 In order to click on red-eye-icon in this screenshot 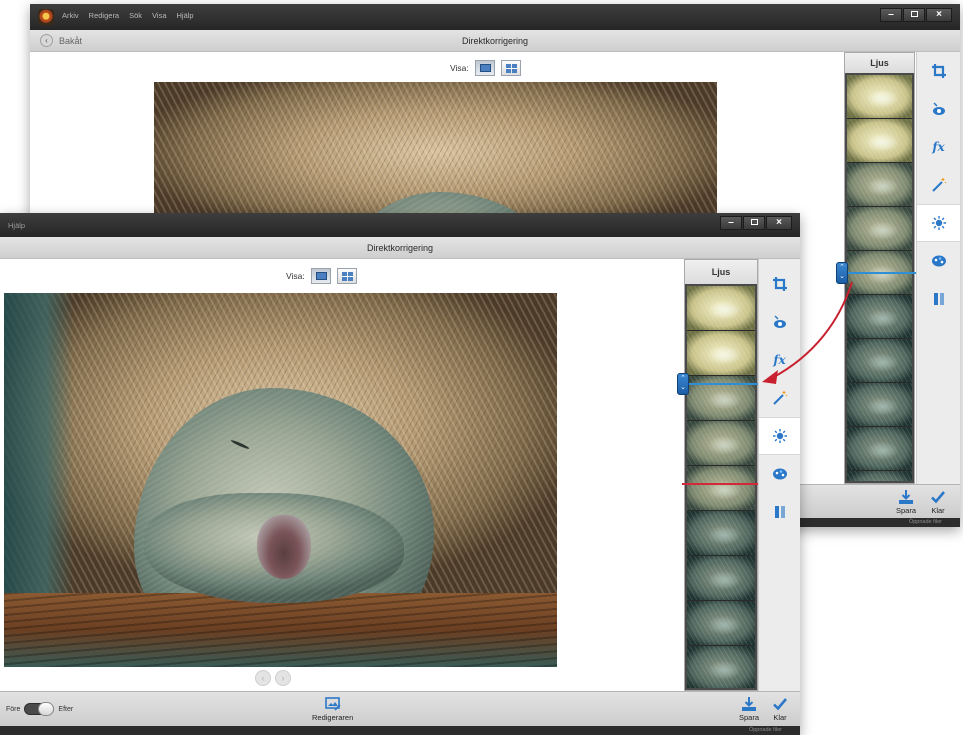, I will do `click(938, 108)`.